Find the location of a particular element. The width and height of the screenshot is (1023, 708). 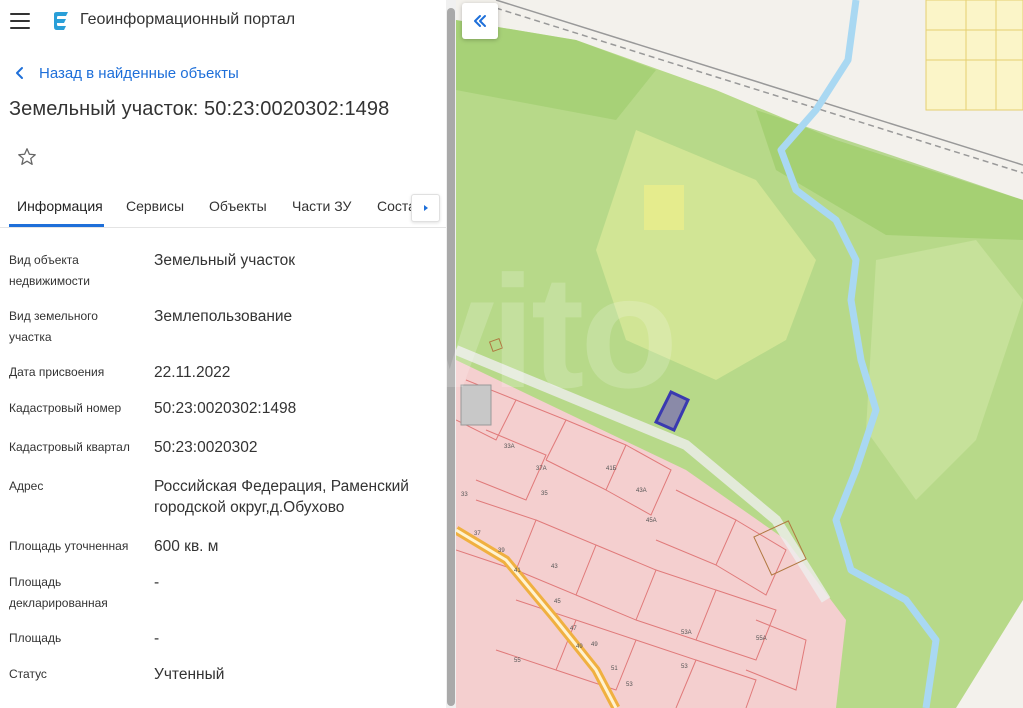

page-title: Земельный участок: 50:23:0020302:1498 is located at coordinates (199, 109).